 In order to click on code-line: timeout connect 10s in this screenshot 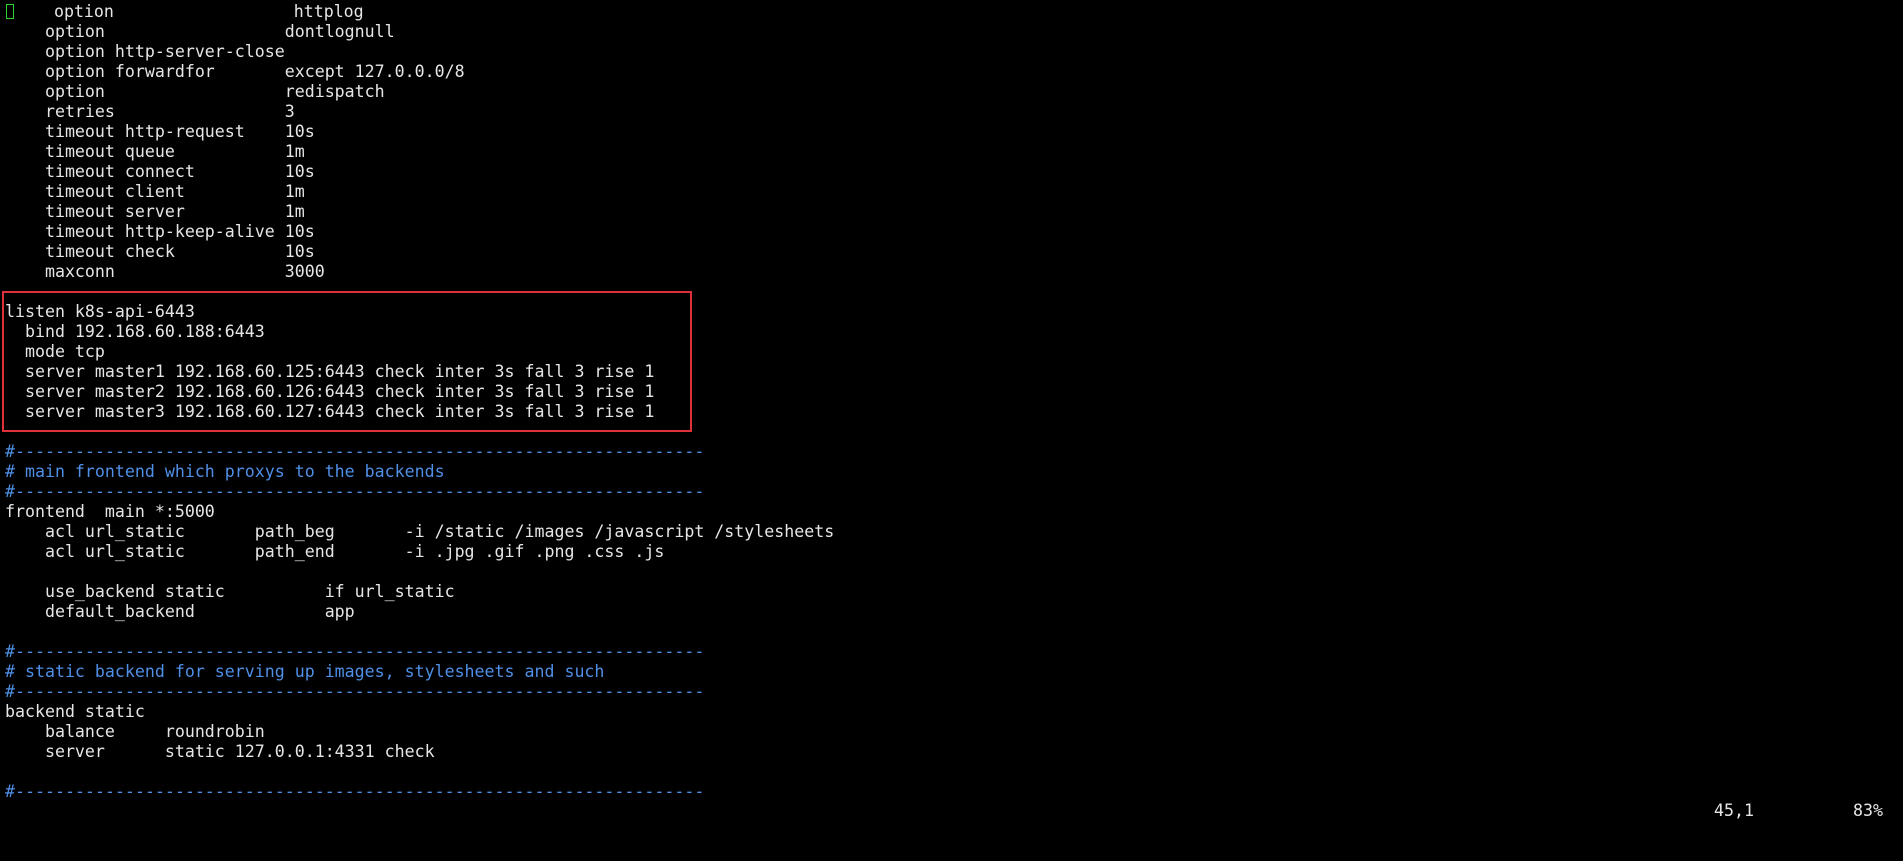, I will do `click(160, 171)`.